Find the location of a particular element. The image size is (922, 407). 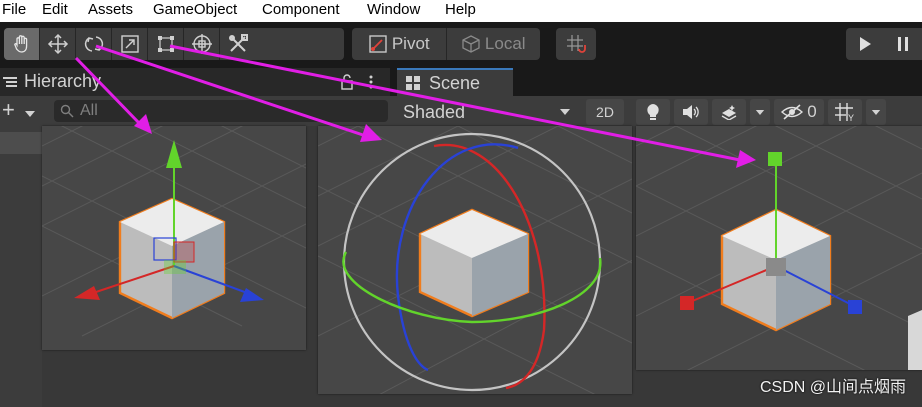

scale-tool-button is located at coordinates (130, 44).